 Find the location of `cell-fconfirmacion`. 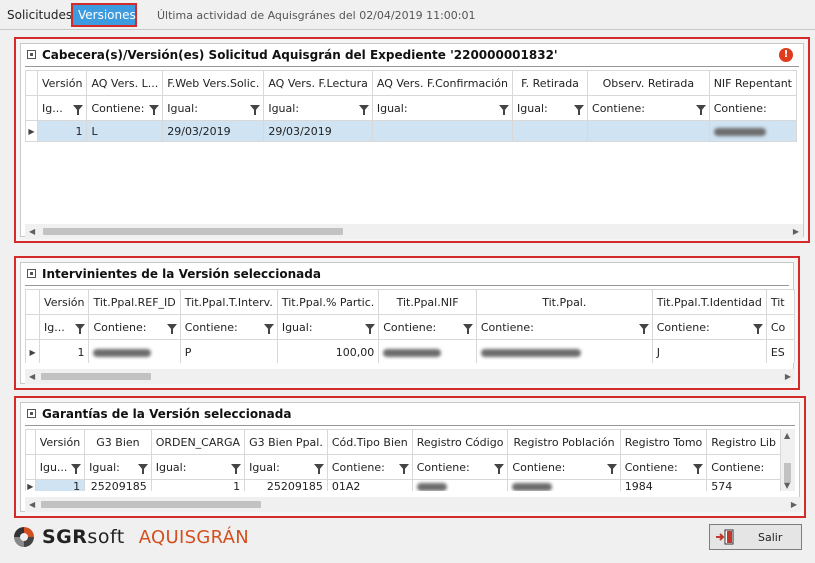

cell-fconfirmacion is located at coordinates (442, 131).